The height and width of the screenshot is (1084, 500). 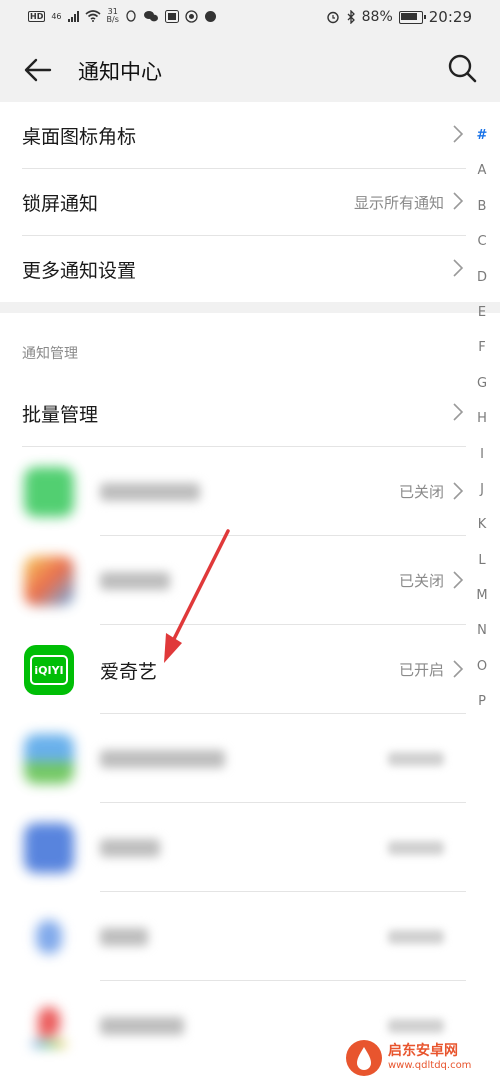 What do you see at coordinates (482, 454) in the screenshot?
I see `alpha-index-letter: I` at bounding box center [482, 454].